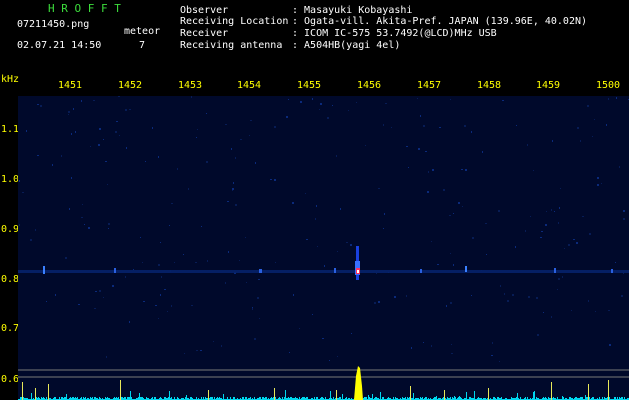 This screenshot has width=629, height=400. I want to click on x-tick: 1455, so click(309, 85).